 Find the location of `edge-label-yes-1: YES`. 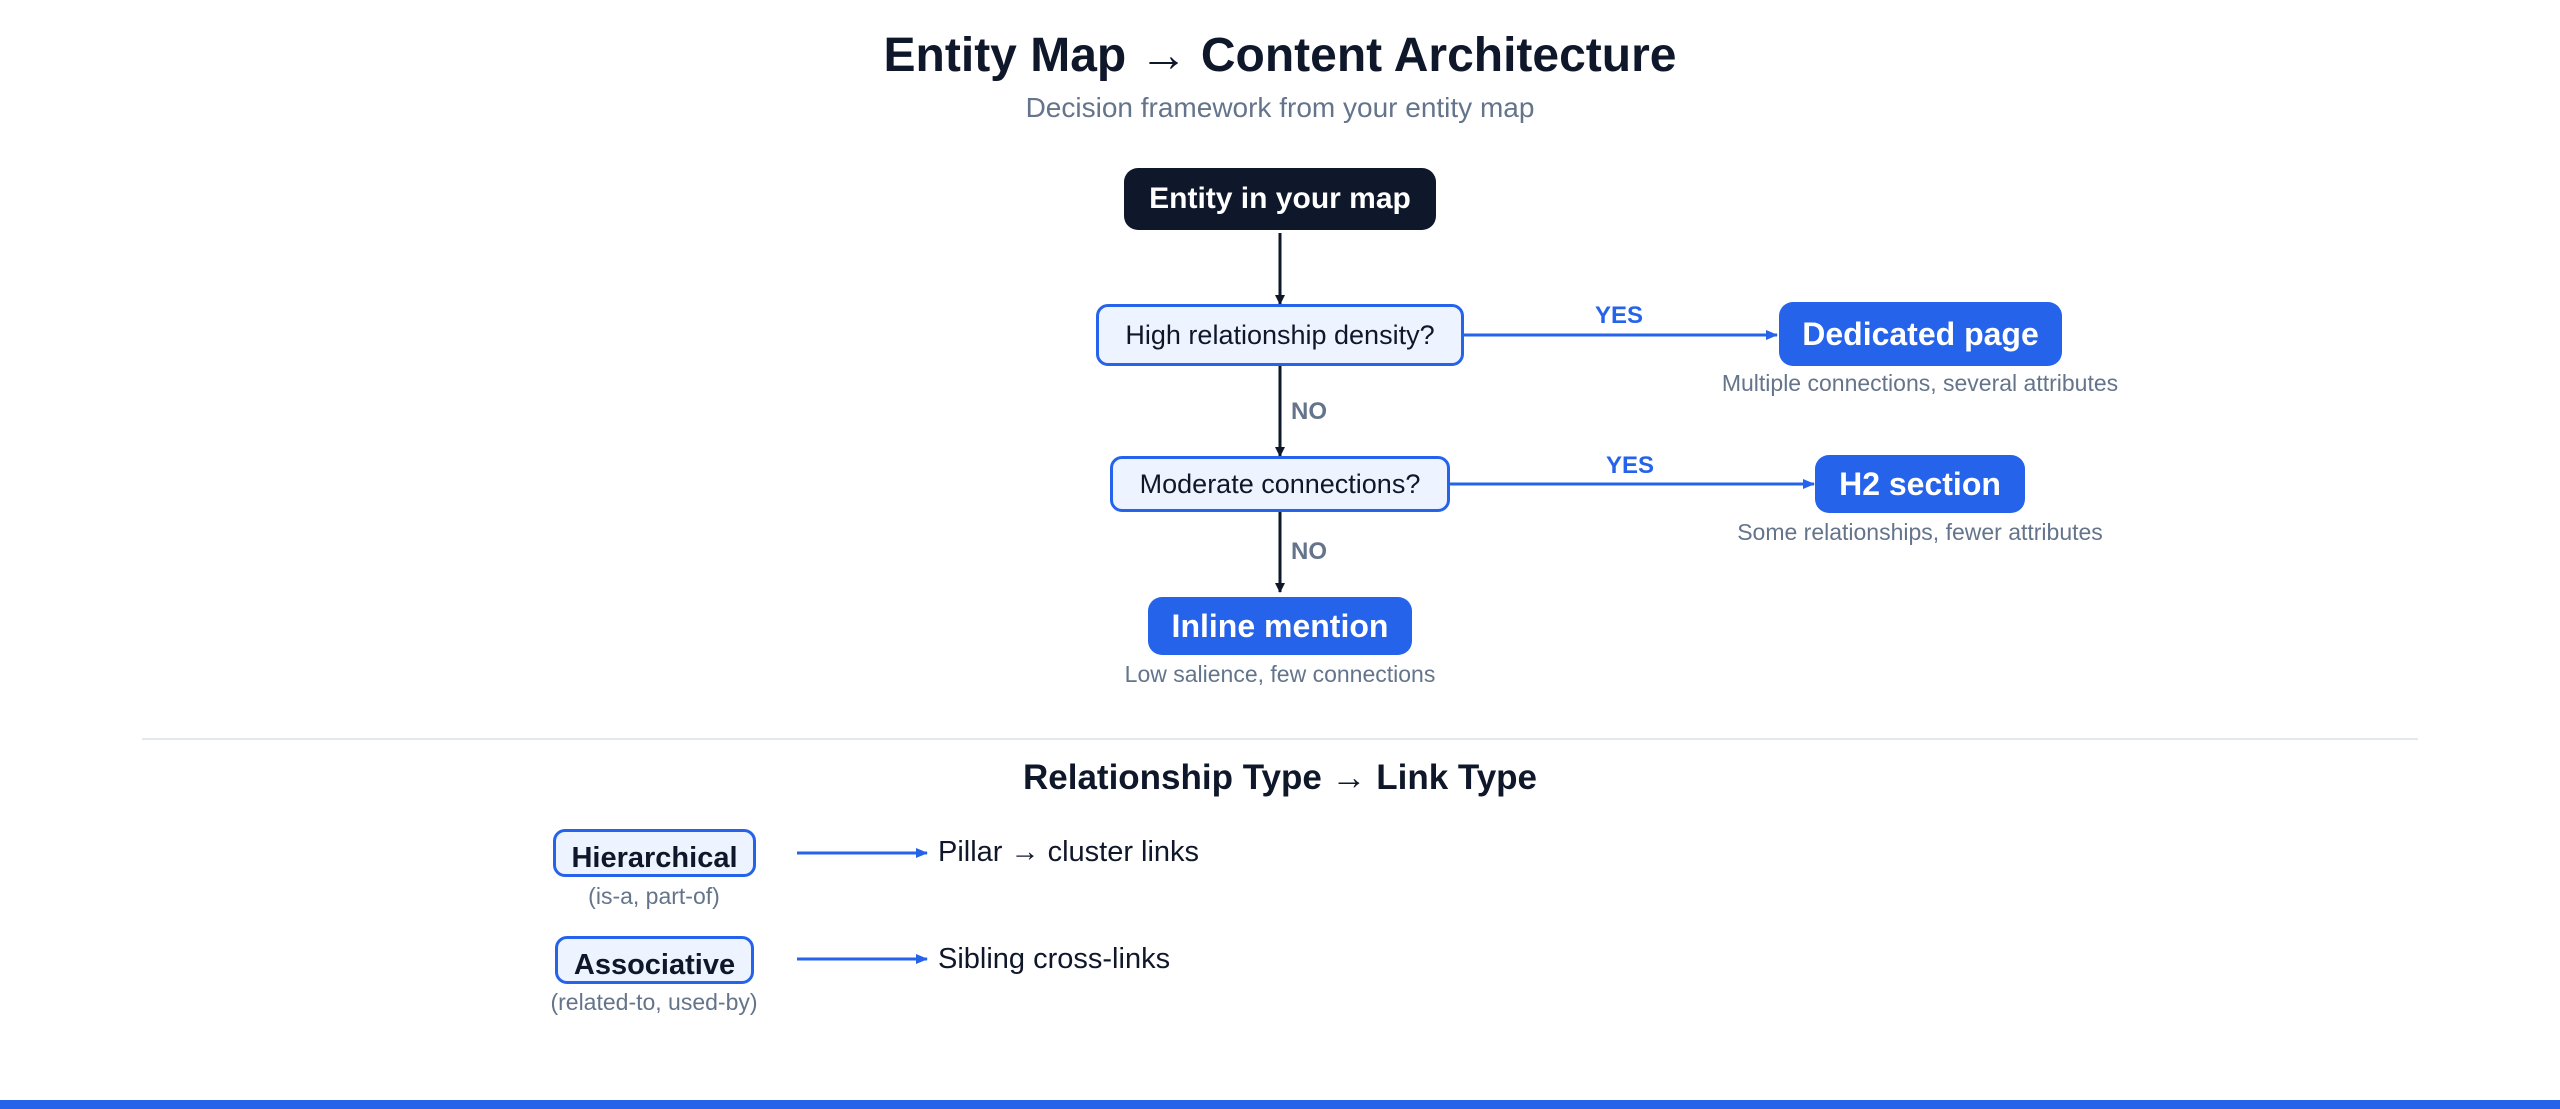

edge-label-yes-1: YES is located at coordinates (1619, 315).